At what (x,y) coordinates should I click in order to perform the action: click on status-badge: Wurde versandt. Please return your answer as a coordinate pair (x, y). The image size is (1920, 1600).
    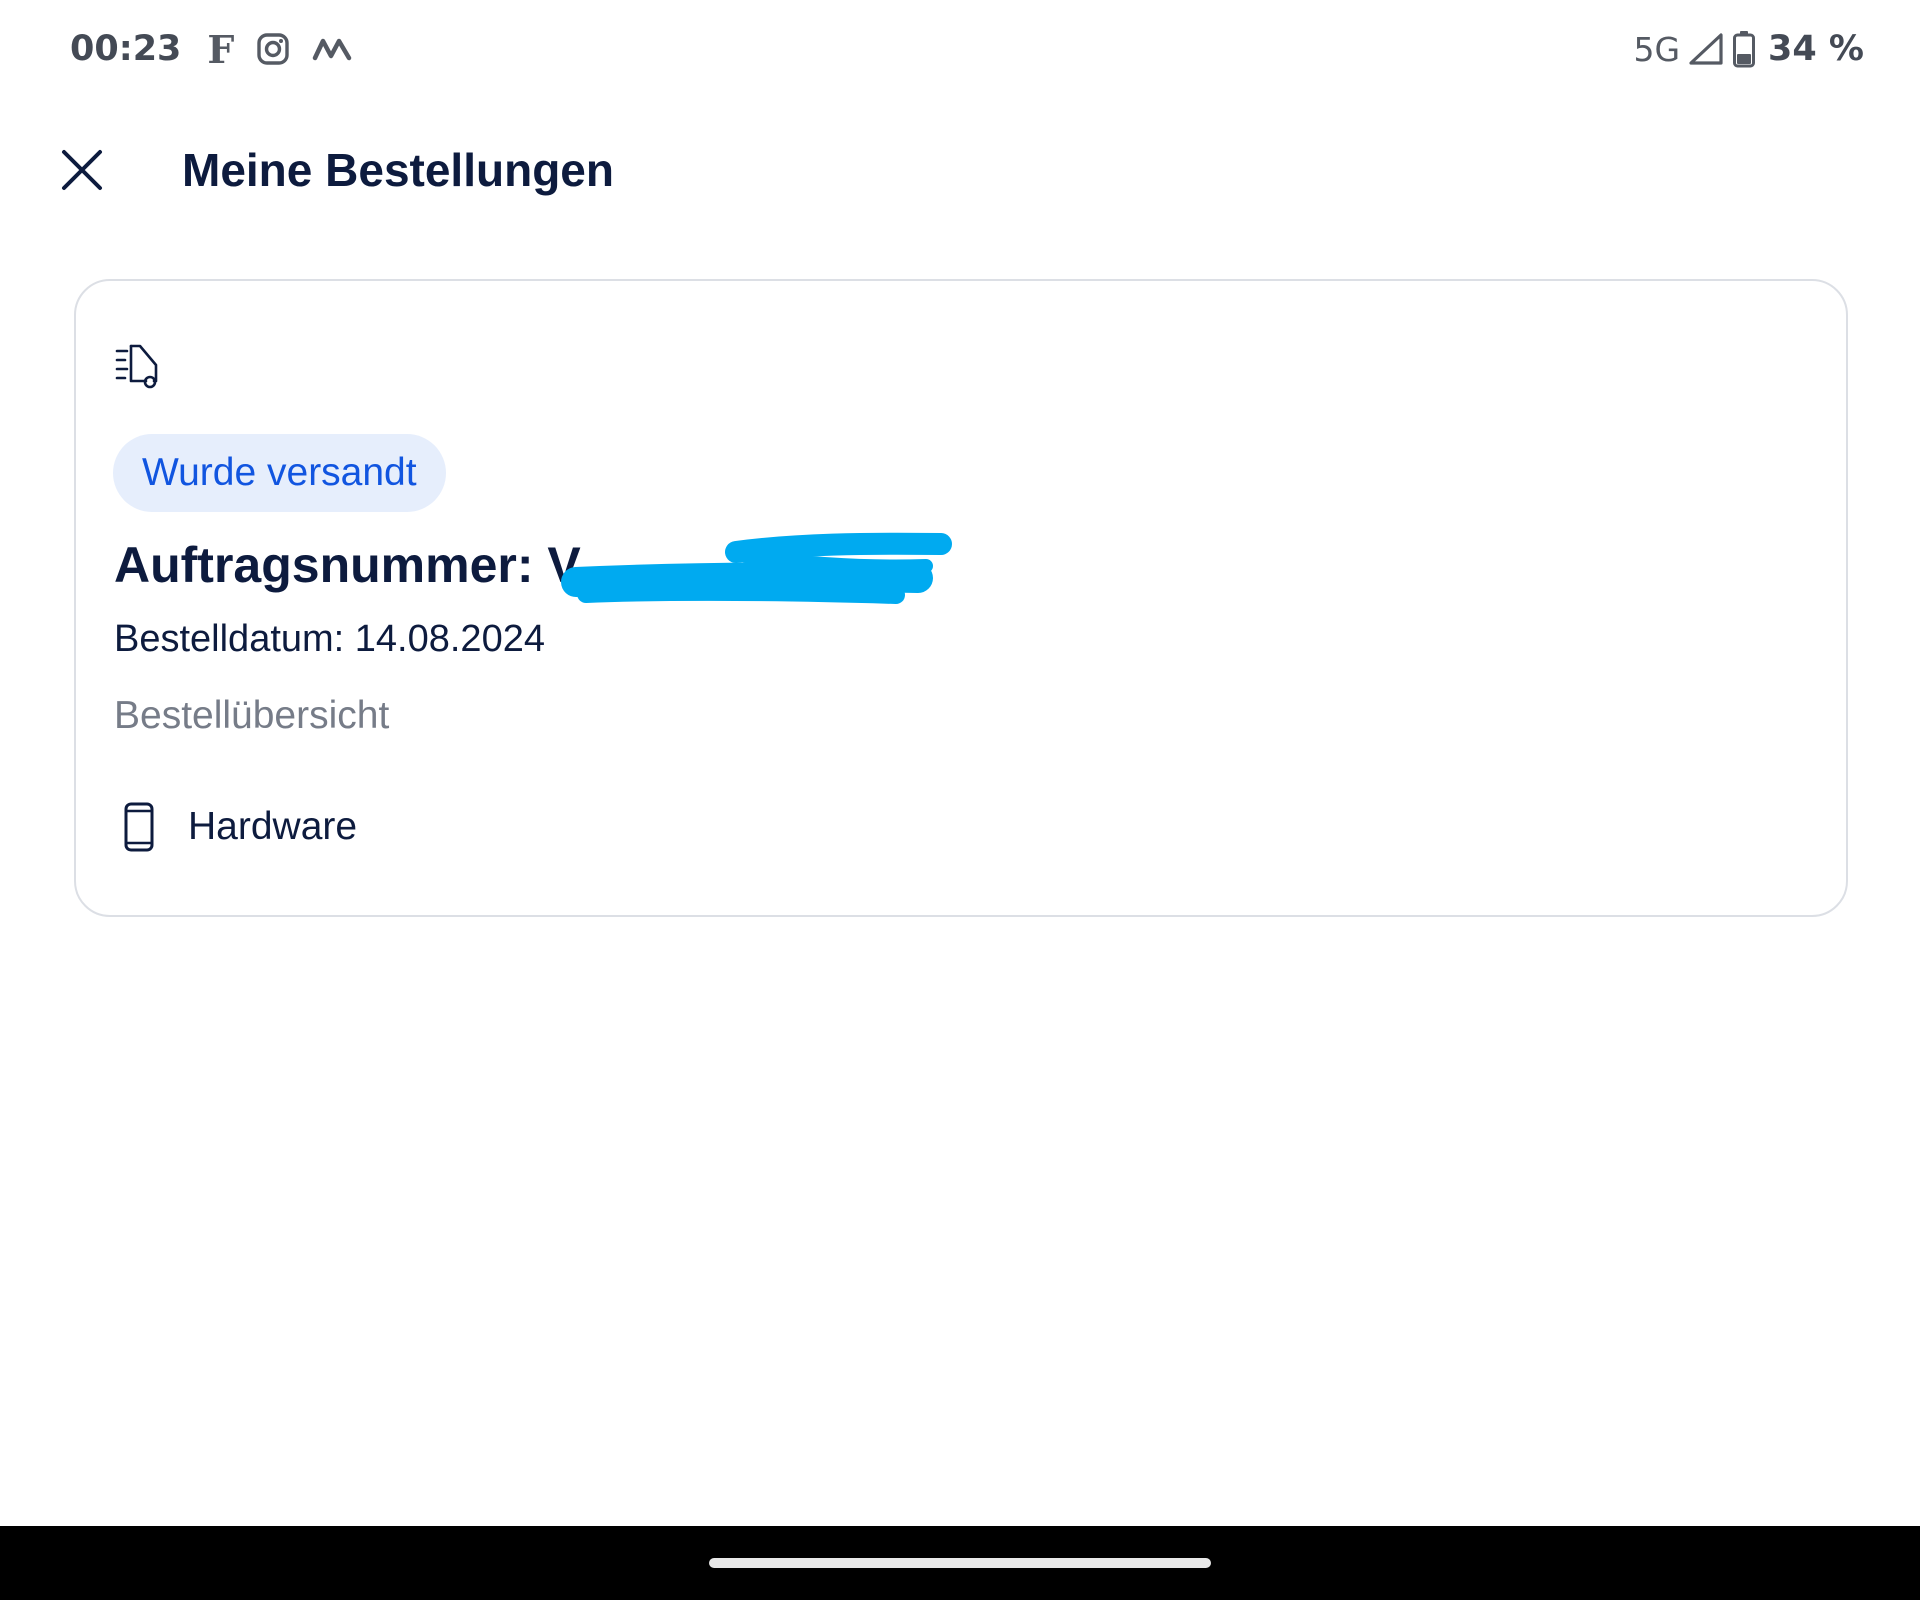
    Looking at the image, I should click on (279, 473).